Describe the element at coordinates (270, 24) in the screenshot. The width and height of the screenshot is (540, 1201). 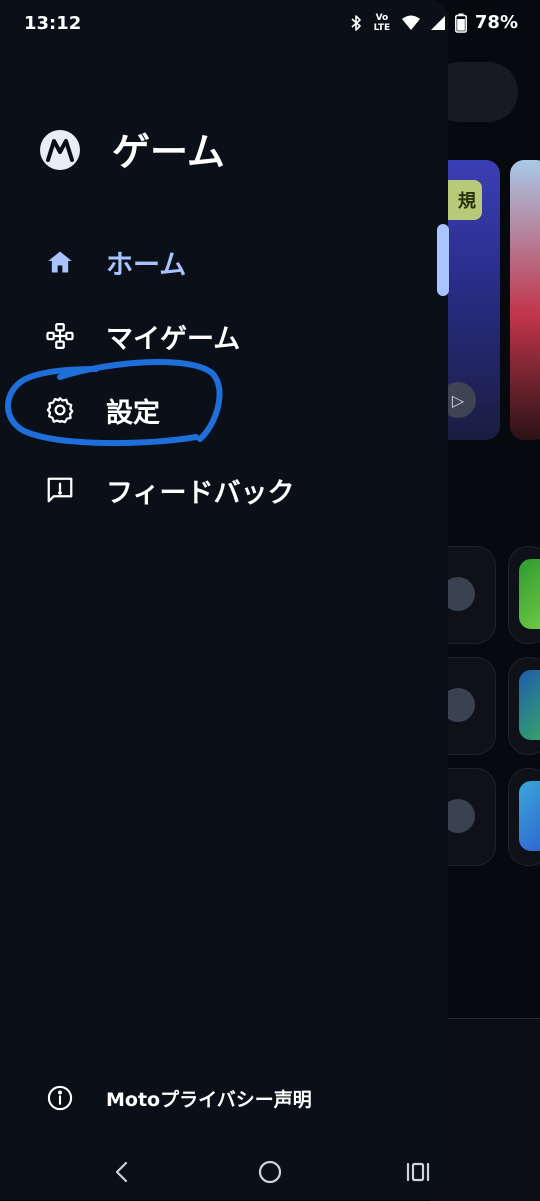
I see `status-bar: 13:12 Vo LTE 78%` at that location.